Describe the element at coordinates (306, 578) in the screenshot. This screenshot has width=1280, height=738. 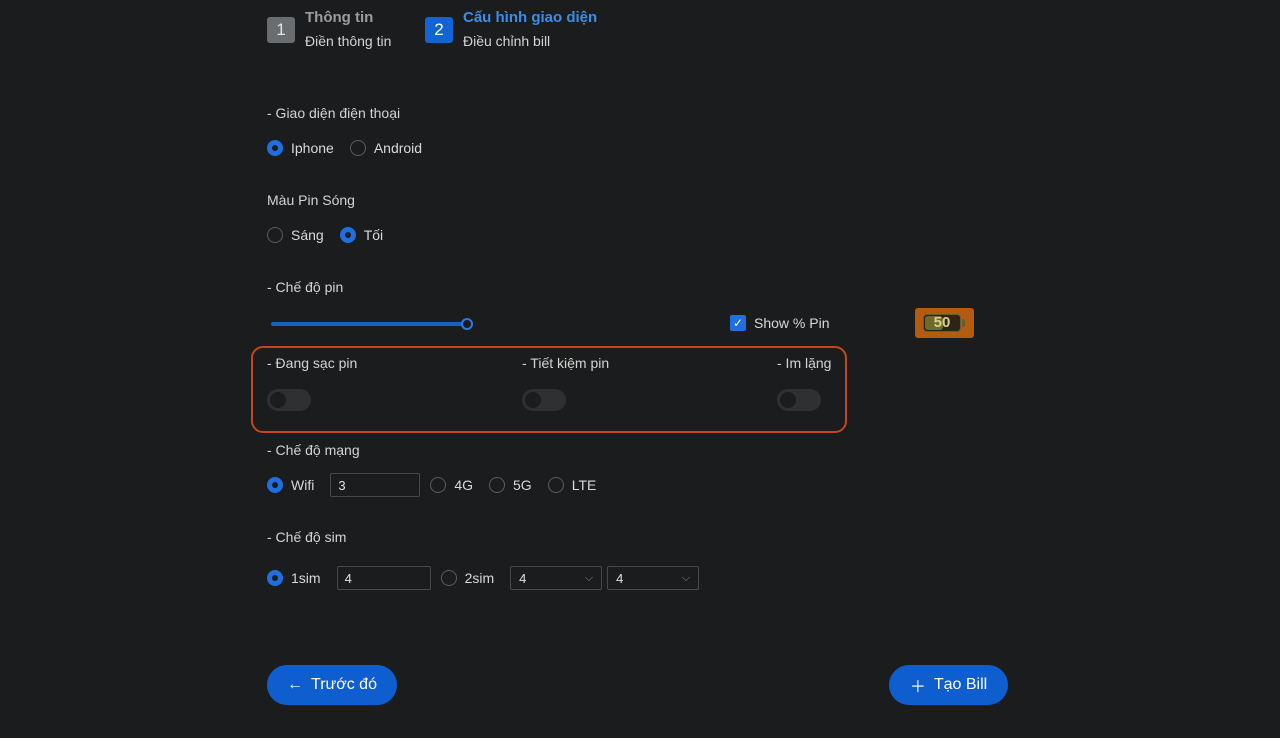
I see `radio-label: 1sim` at that location.